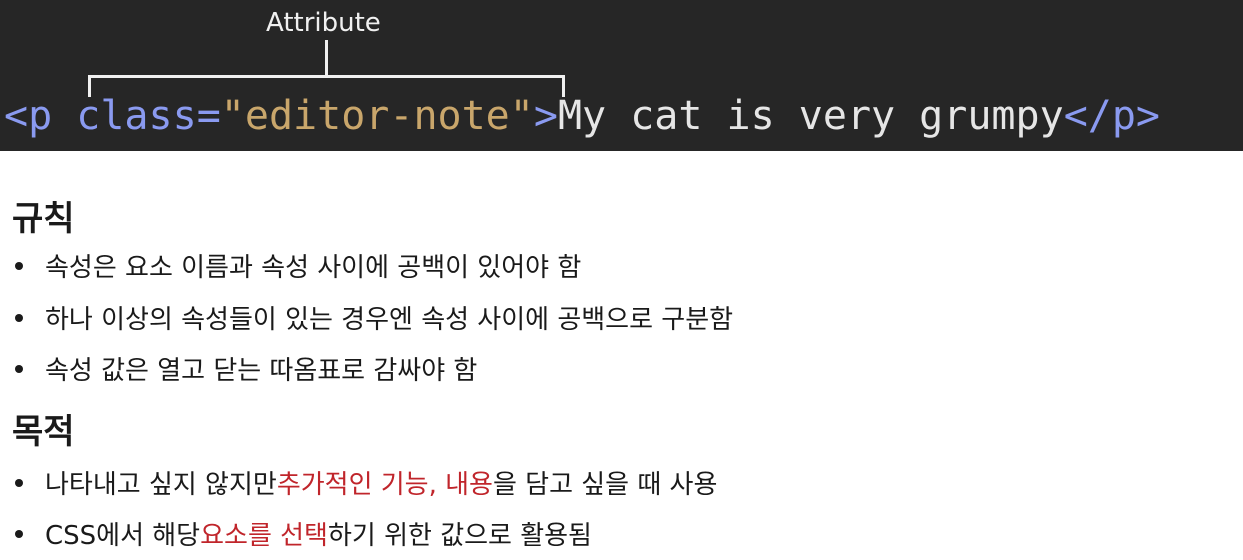 The width and height of the screenshot is (1243, 560). I want to click on code-close-tag: </p>, so click(1112, 116).